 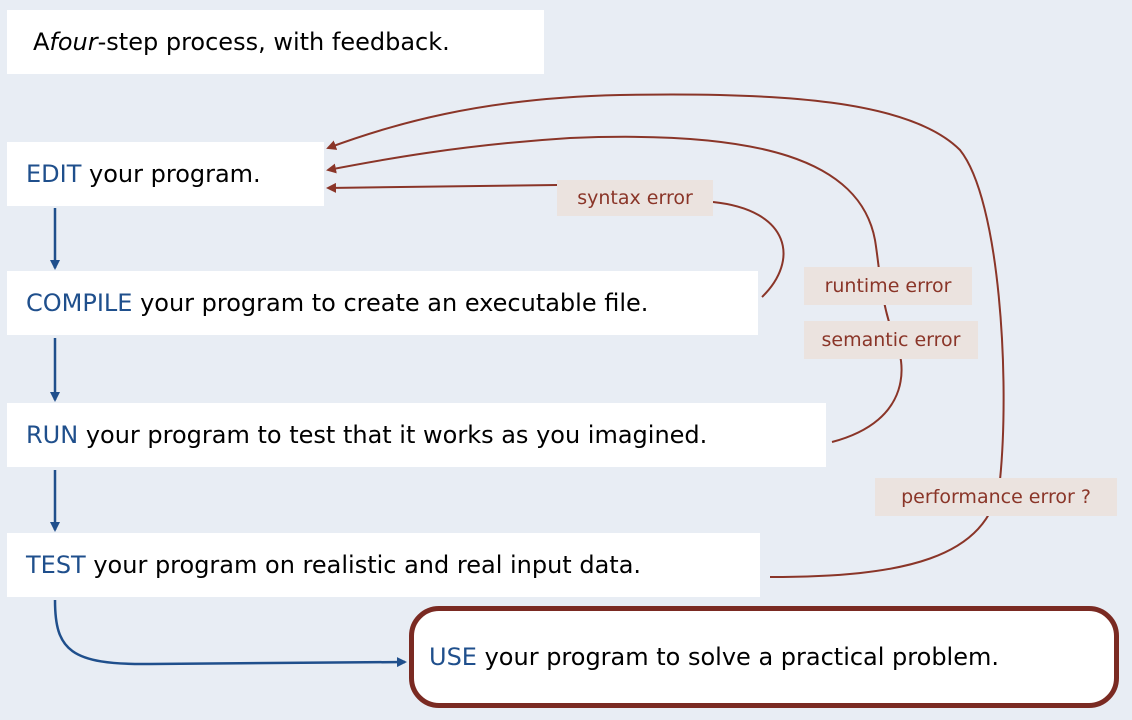 What do you see at coordinates (79, 303) in the screenshot?
I see `step-compile-keyword: COMPILE` at bounding box center [79, 303].